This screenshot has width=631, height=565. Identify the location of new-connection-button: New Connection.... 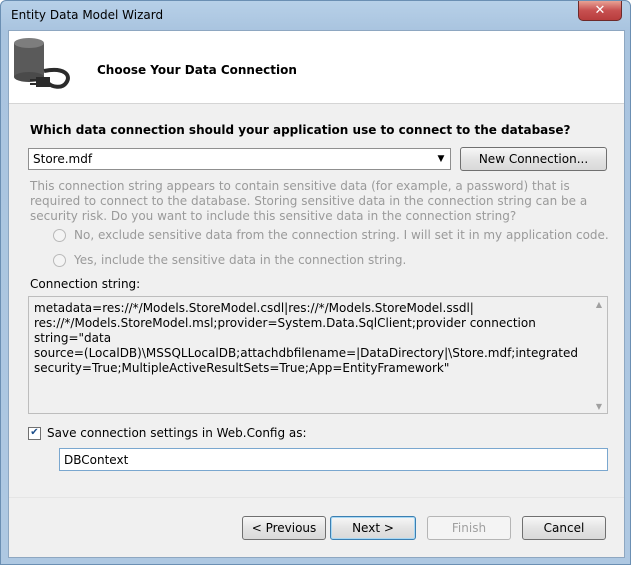
(533, 159).